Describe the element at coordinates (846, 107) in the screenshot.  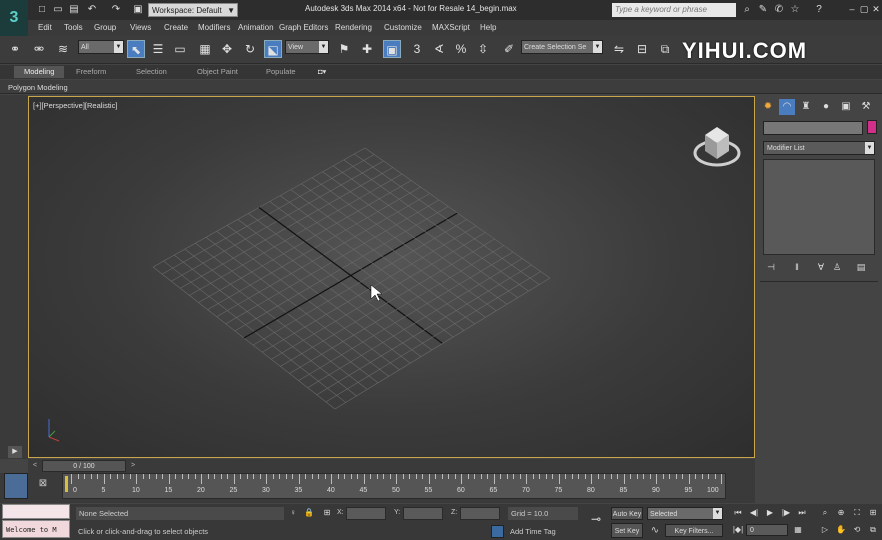
I see `display-tab-icon: ▣` at that location.